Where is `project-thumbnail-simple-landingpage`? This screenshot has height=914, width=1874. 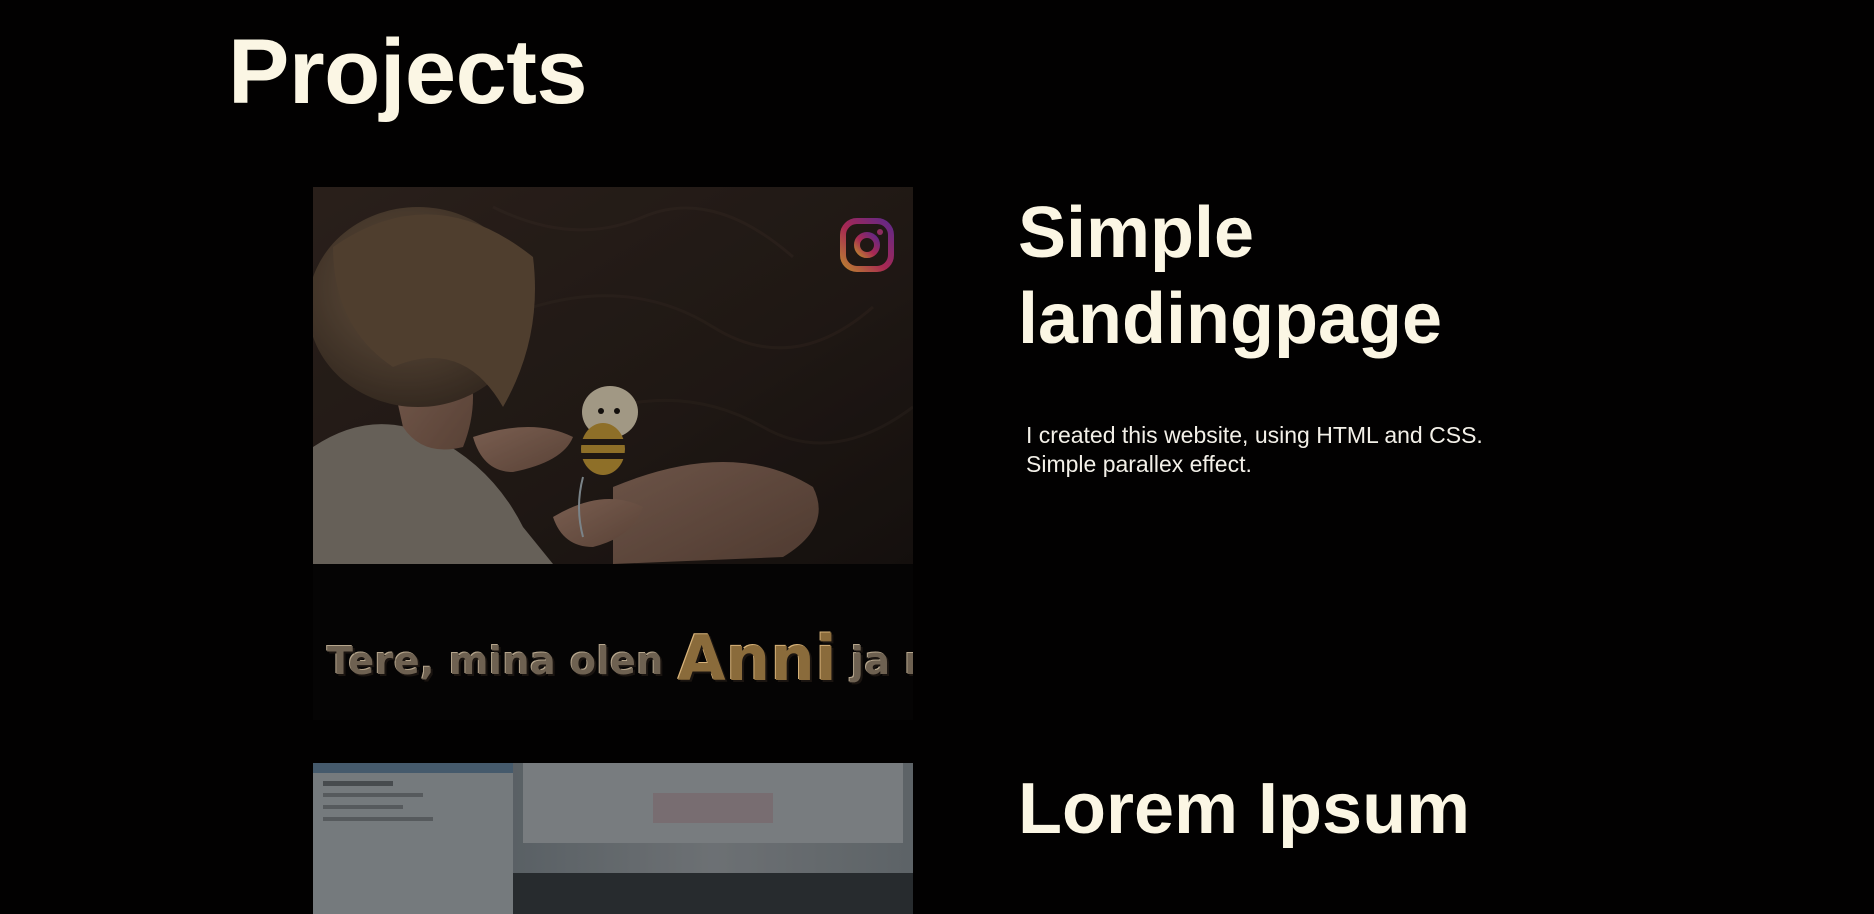
project-thumbnail-simple-landingpage is located at coordinates (613, 375).